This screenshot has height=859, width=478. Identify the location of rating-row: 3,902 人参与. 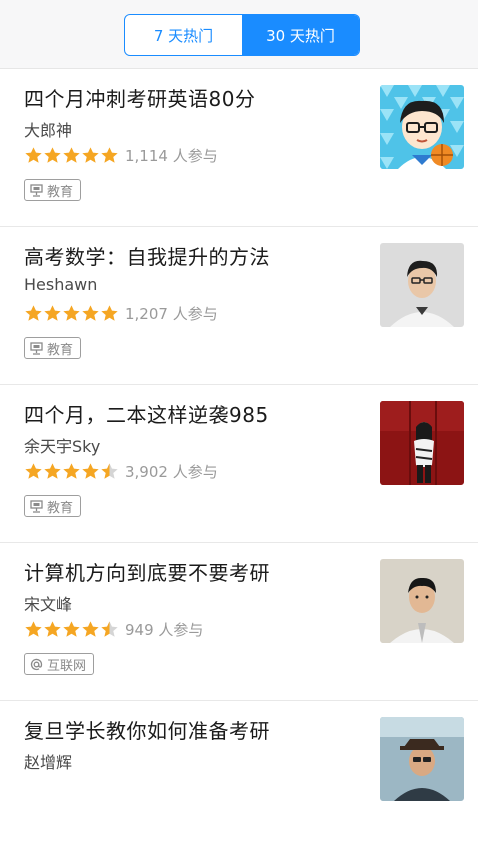
(121, 471).